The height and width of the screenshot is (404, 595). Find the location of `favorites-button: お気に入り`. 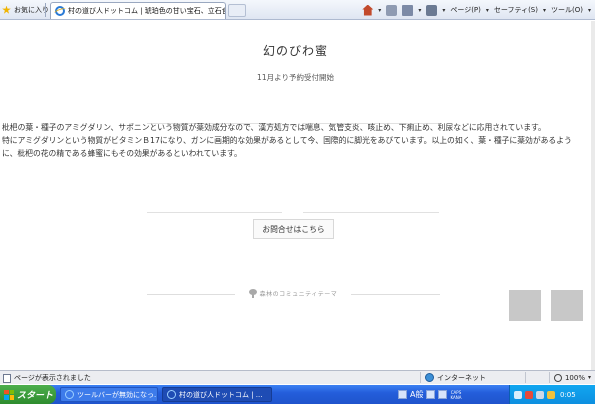

favorites-button: お気に入り is located at coordinates (25, 10).